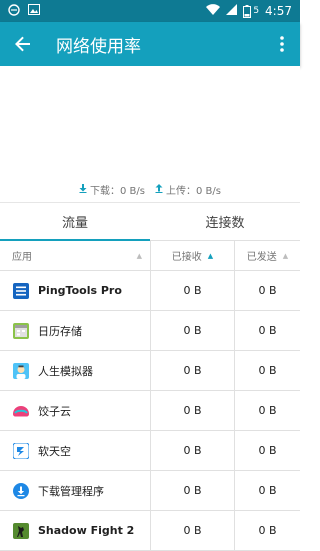 The width and height of the screenshot is (320, 551). What do you see at coordinates (186, 257) in the screenshot?
I see `header-received-label: 已接收` at bounding box center [186, 257].